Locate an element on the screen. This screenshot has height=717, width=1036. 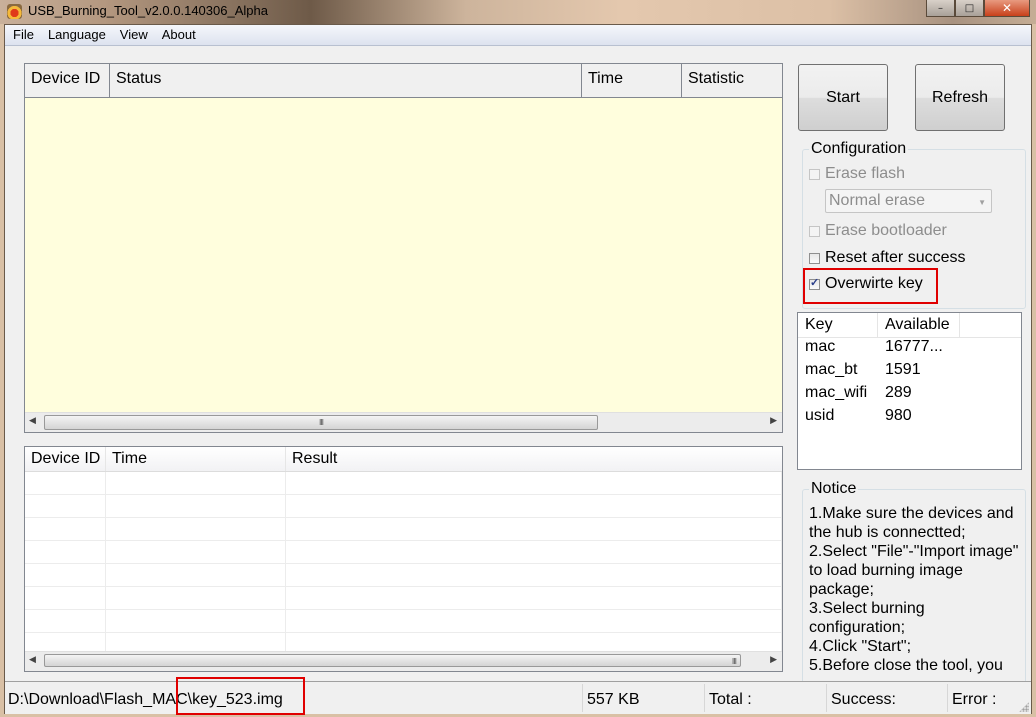
reset-after-success-checkbox is located at coordinates (814, 258).